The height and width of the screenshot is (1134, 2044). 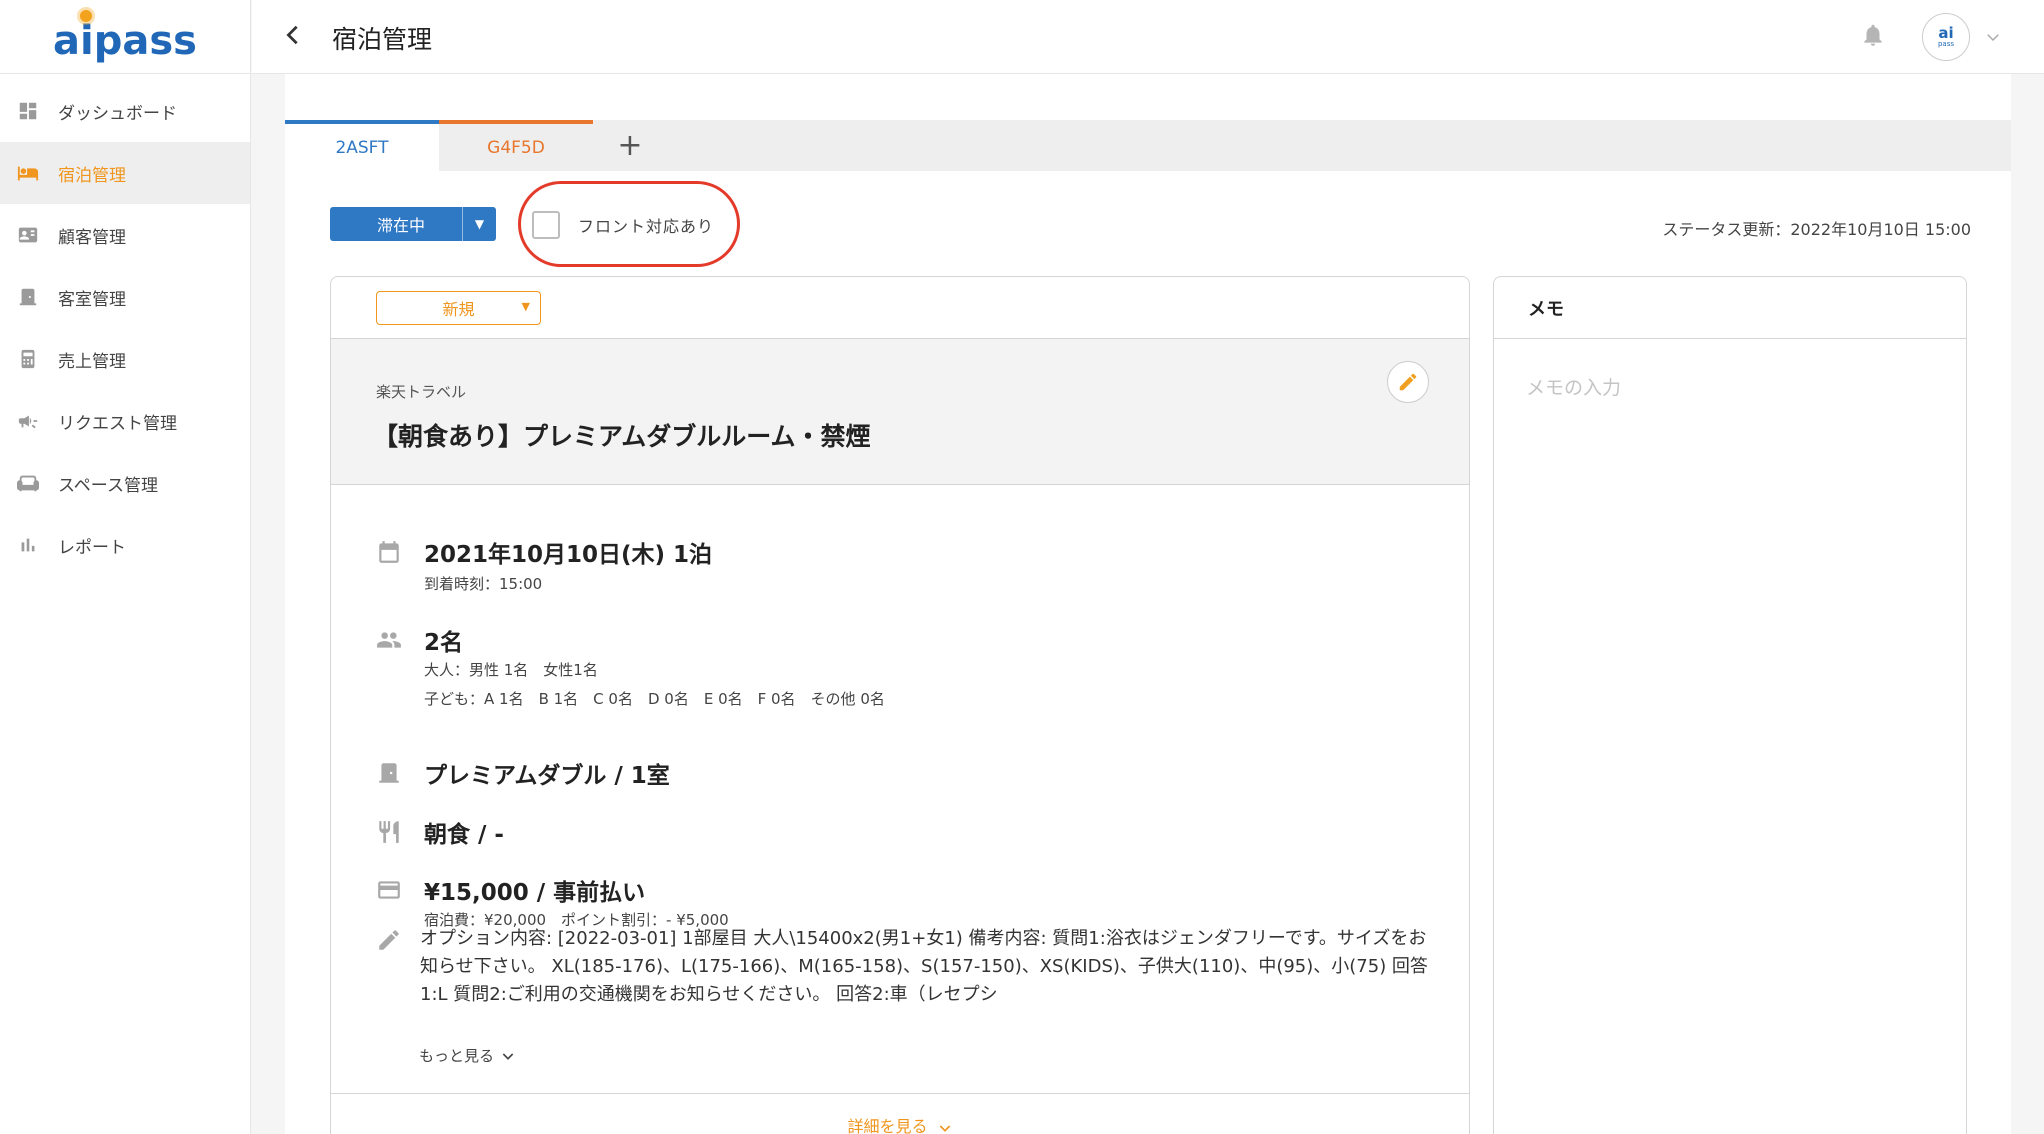 I want to click on stay-date: 2021年10月10日(木) 1泊, so click(x=568, y=555).